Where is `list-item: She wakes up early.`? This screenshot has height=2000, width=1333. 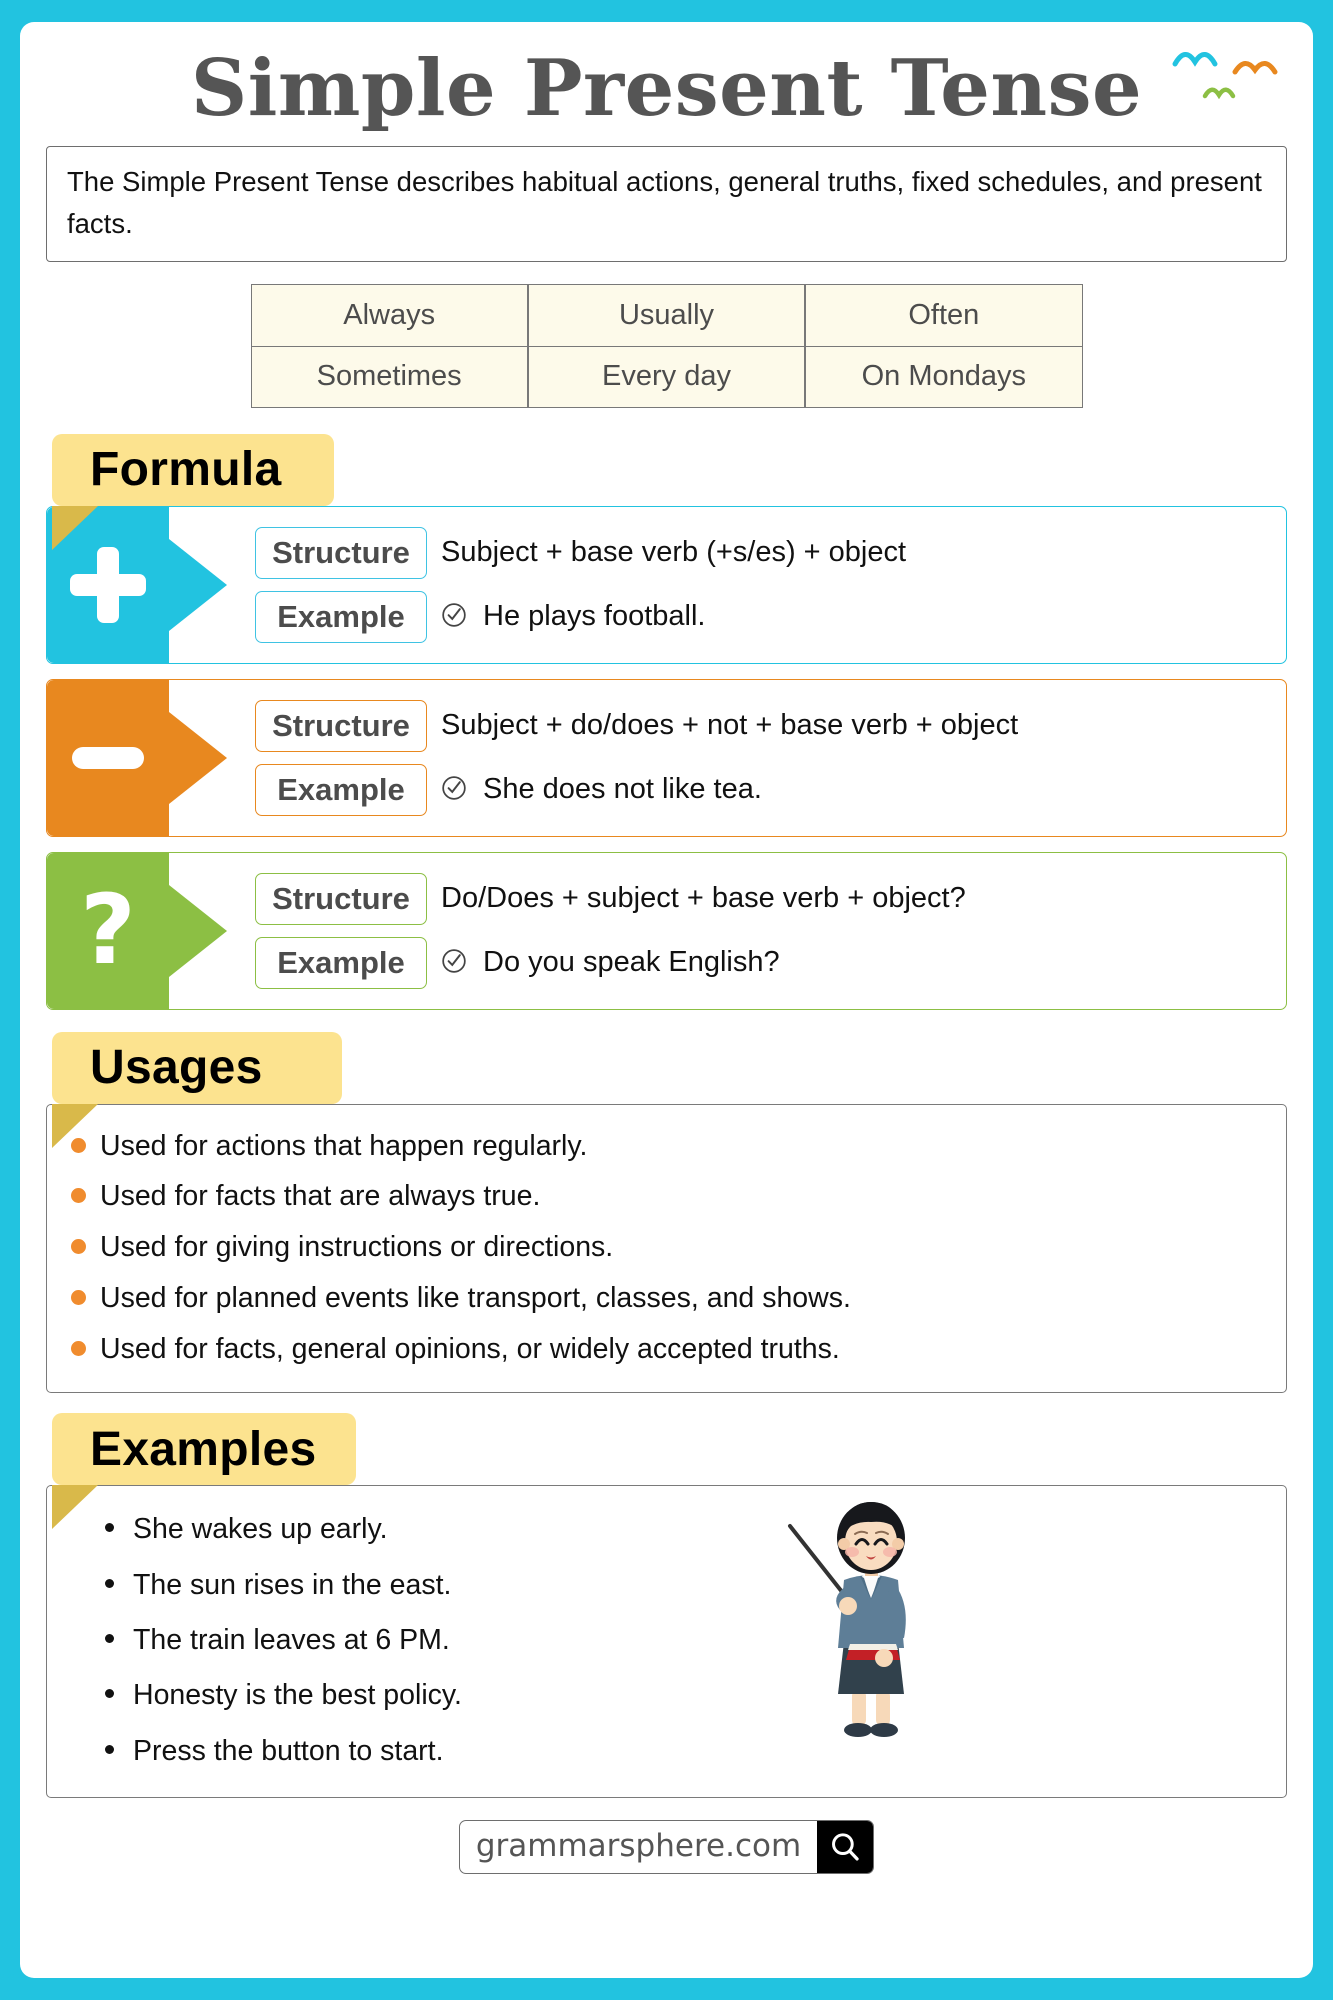 list-item: She wakes up early. is located at coordinates (683, 1529).